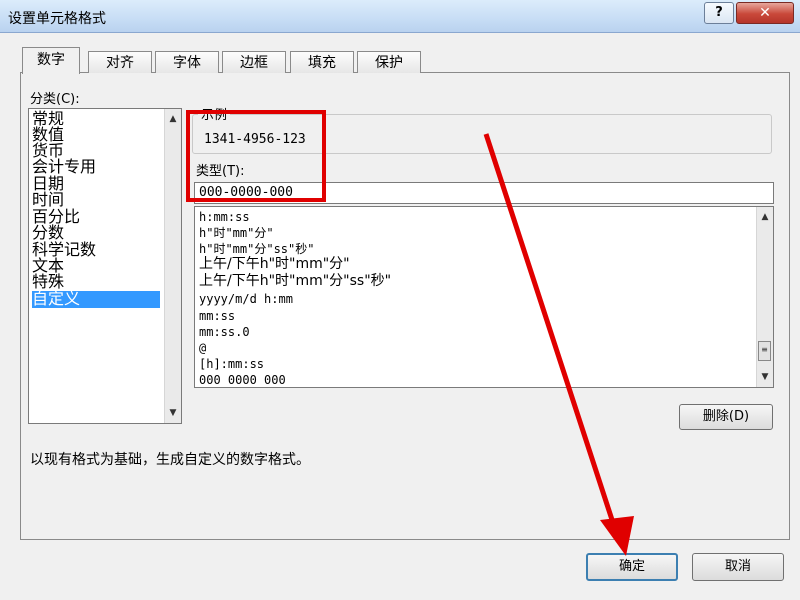 The height and width of the screenshot is (600, 800). Describe the element at coordinates (558, 344) in the screenshot. I see `annotation-arrow-icon` at that location.